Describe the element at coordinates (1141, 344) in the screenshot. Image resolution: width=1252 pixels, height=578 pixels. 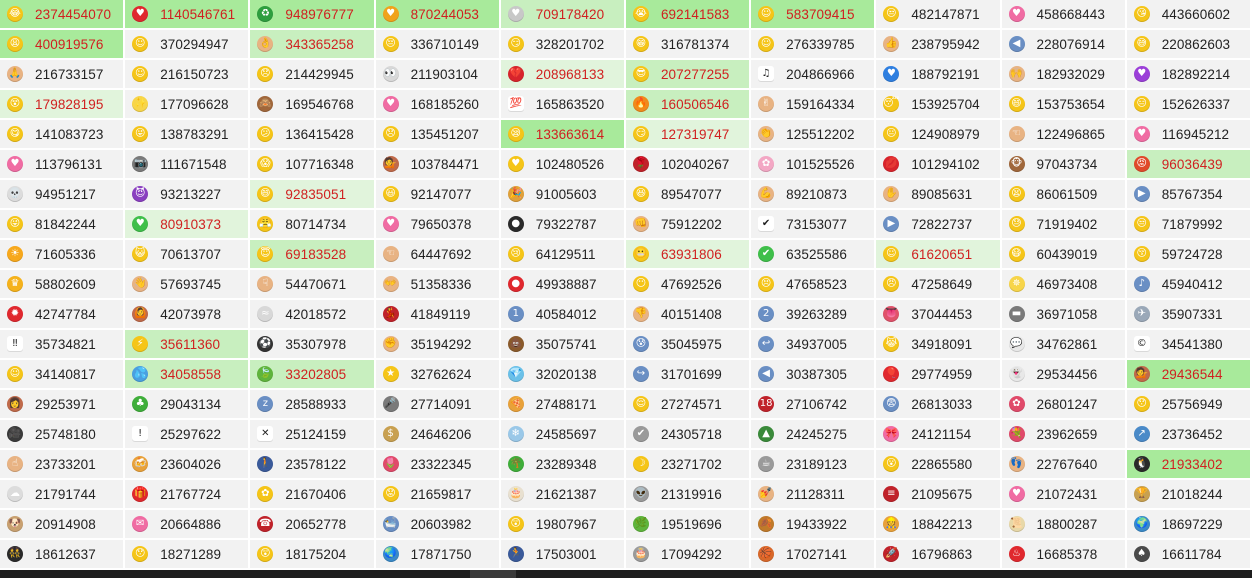
I see `copyright-icon: ©` at that location.